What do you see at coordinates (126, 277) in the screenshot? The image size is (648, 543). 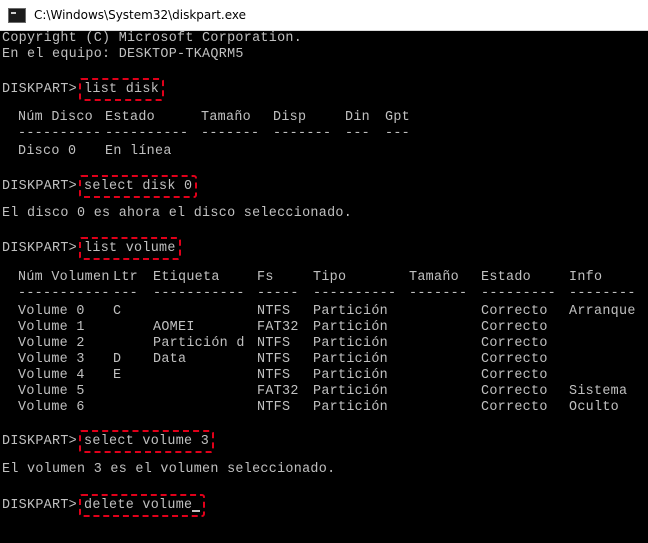 I see `volume-table-cell: Ltr` at bounding box center [126, 277].